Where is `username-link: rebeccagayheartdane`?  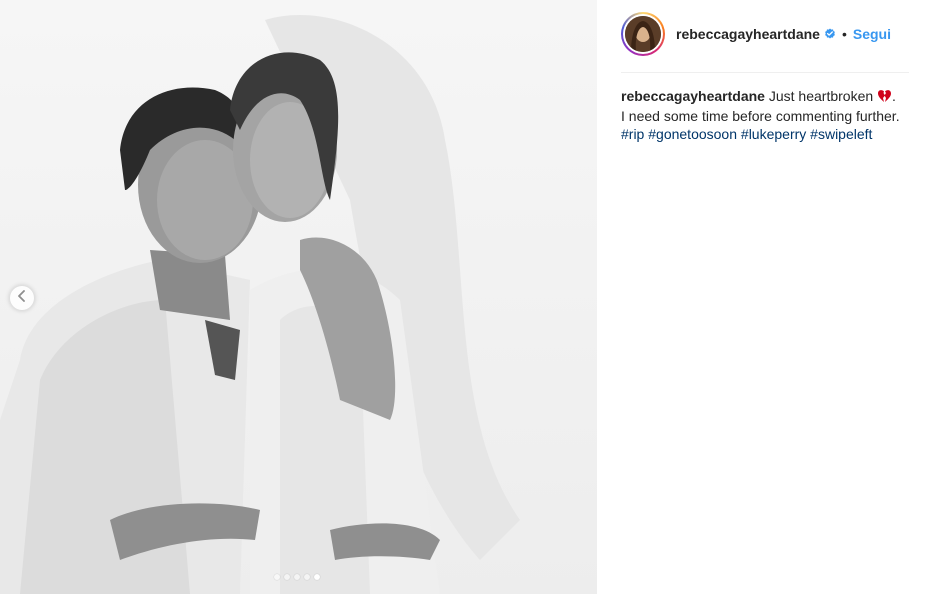
username-link: rebeccagayheartdane is located at coordinates (748, 34).